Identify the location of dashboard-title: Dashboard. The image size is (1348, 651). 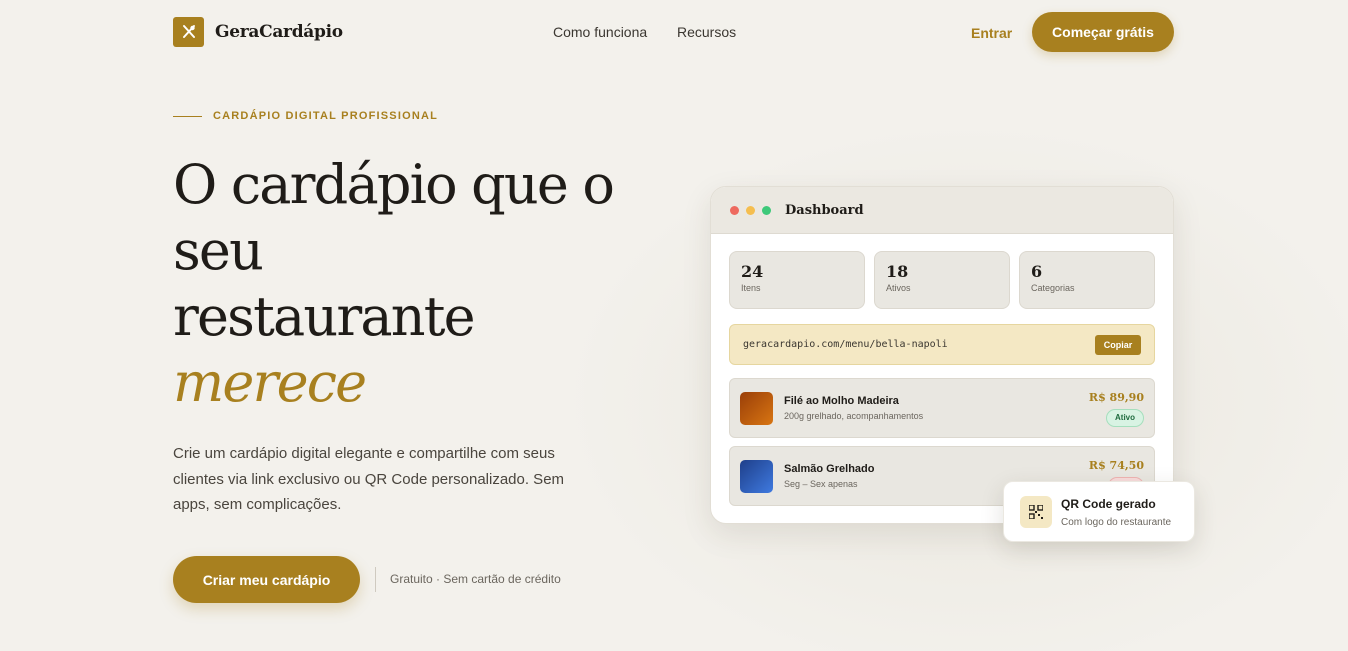
(824, 210).